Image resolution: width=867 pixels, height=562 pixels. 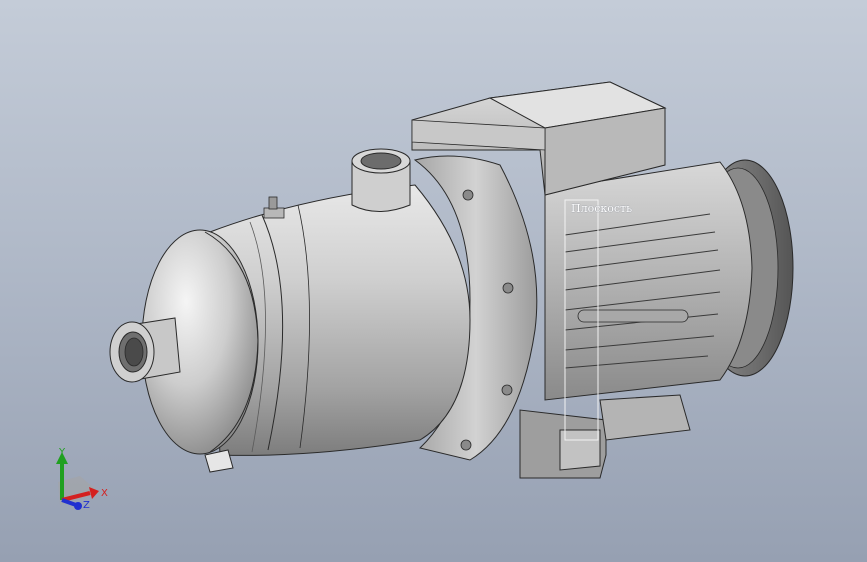 I want to click on outlet-port, so click(x=381, y=180).